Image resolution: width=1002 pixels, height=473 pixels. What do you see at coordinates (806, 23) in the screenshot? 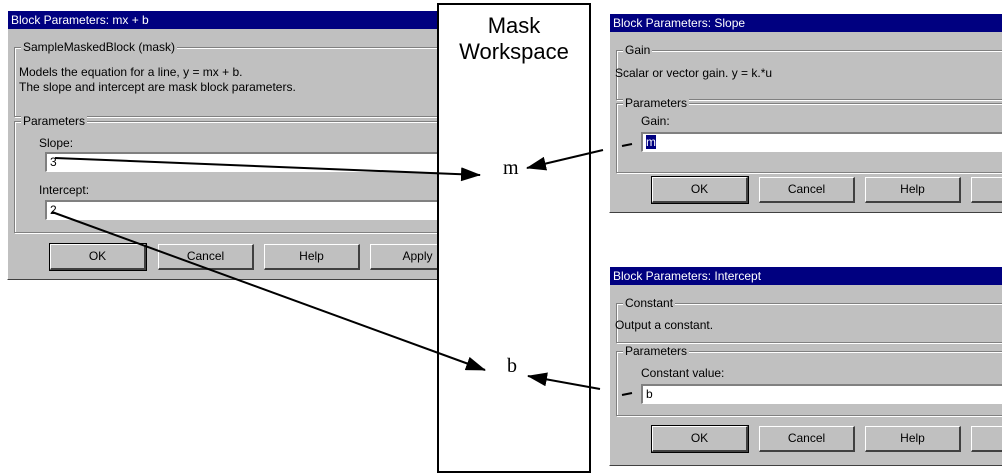
I see `slope-dialog-title: Block Parameters: Slope` at bounding box center [806, 23].